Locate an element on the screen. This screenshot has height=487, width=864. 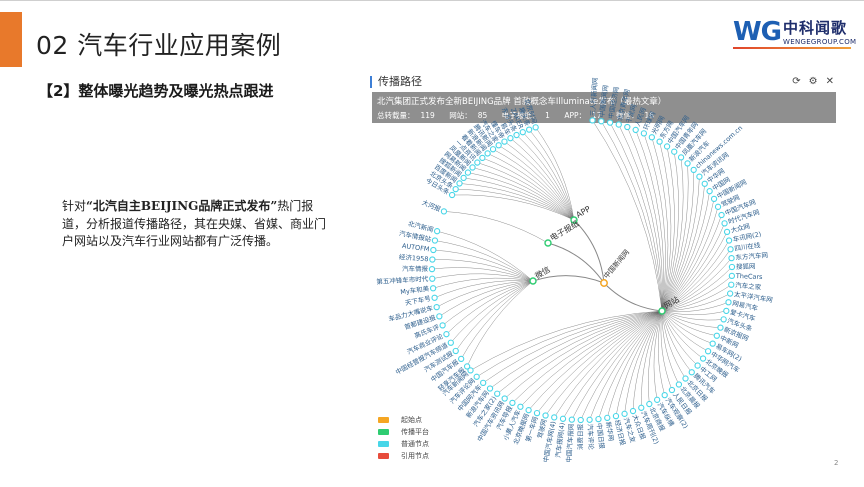
legend-item: 传播平台 is located at coordinates (403, 432).